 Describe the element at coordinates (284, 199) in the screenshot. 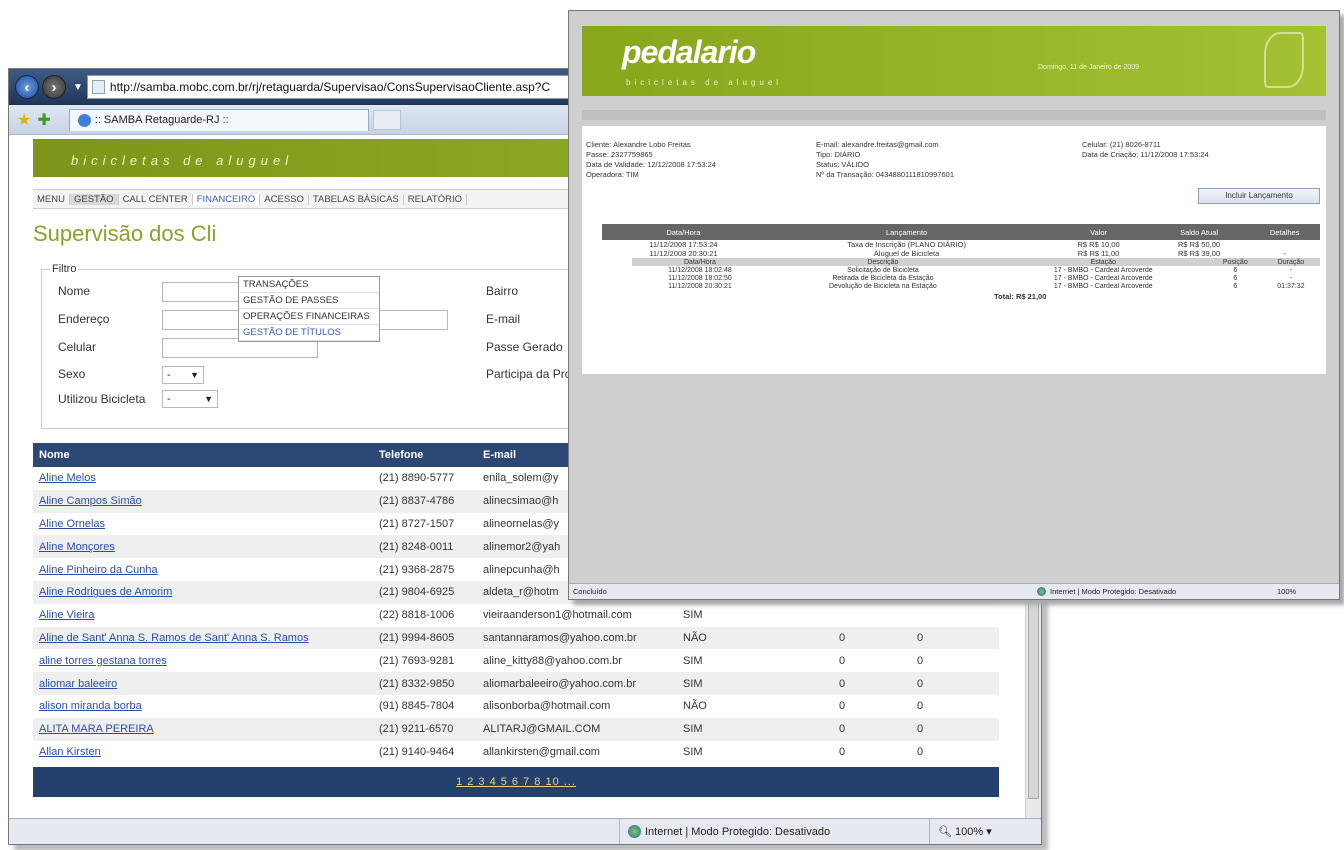

I see `menu-item-acesso: ACESSO` at that location.